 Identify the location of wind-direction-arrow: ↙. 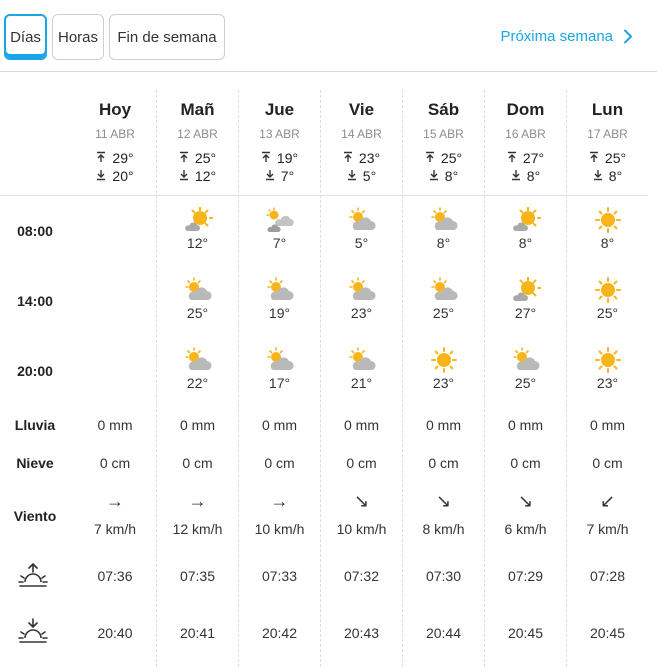
(607, 501).